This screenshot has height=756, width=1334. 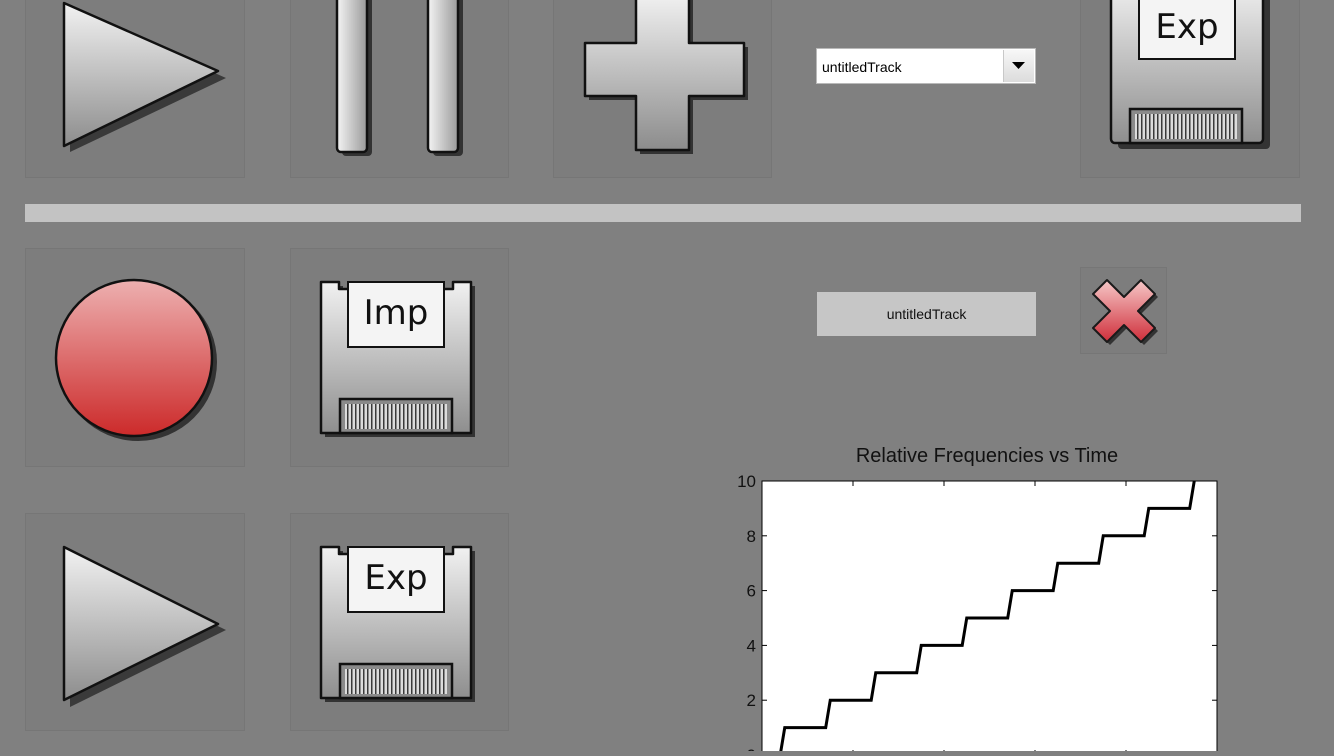 What do you see at coordinates (862, 67) in the screenshot?
I see `track-select-value: untitledTrack` at bounding box center [862, 67].